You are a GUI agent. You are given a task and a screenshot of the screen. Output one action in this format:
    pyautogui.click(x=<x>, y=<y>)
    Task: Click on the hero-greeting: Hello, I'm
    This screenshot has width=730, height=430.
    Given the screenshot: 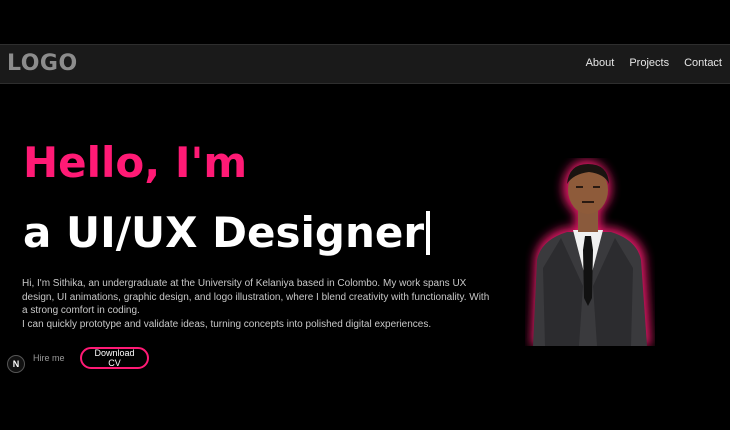 What is the action you would take?
    pyautogui.click(x=135, y=162)
    